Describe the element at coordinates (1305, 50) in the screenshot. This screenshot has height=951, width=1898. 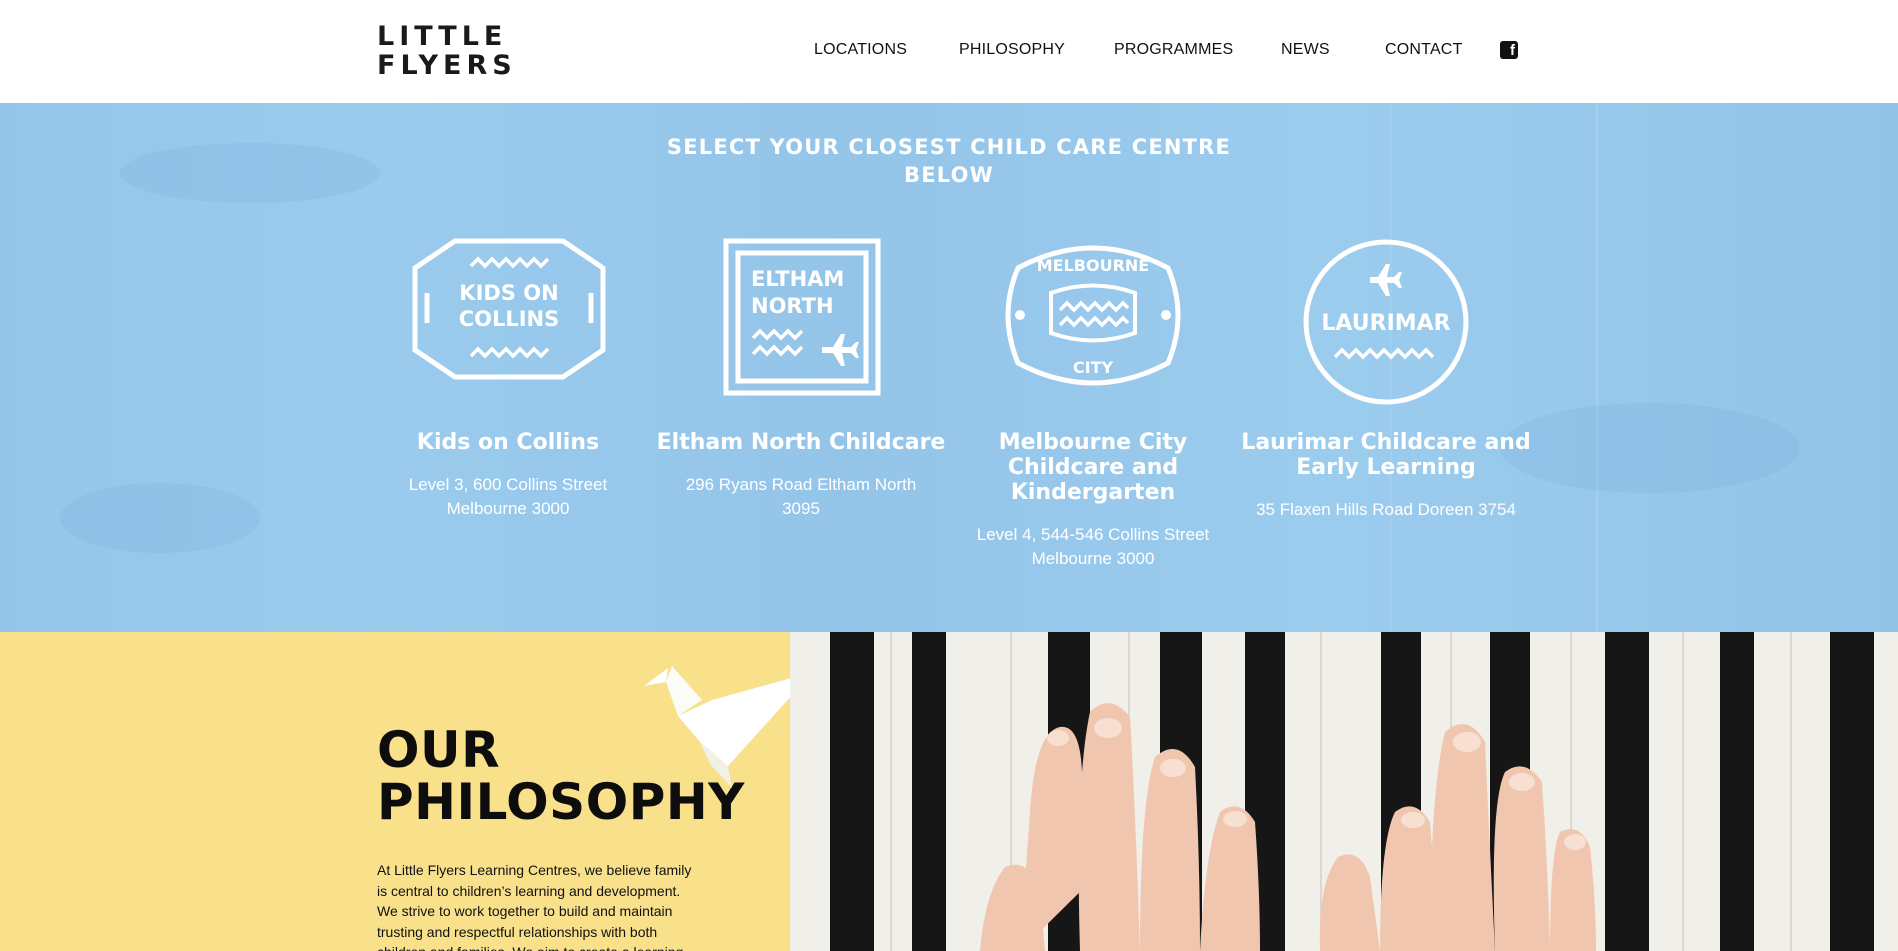
I see `nav-news: NEWS` at that location.